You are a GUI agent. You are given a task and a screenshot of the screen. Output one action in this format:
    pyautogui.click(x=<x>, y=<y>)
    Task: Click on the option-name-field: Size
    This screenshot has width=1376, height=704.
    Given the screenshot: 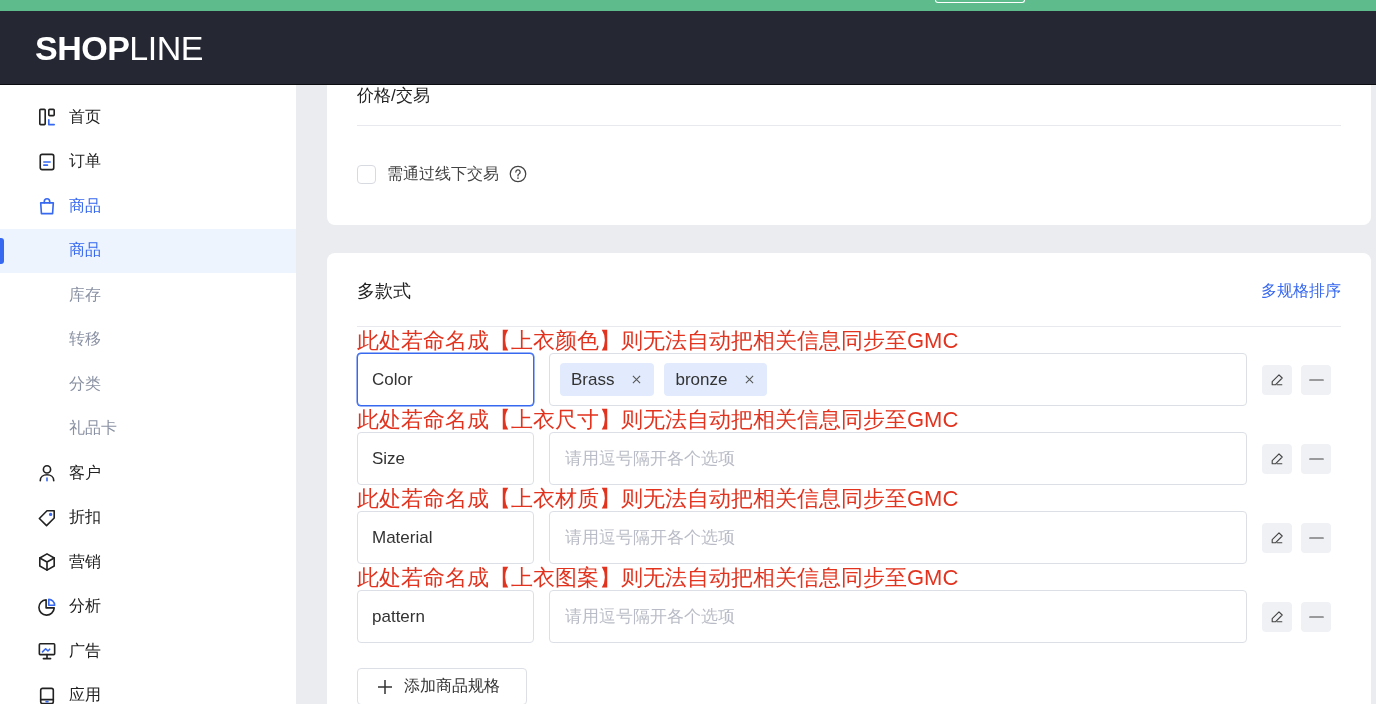 What is the action you would take?
    pyautogui.click(x=445, y=458)
    